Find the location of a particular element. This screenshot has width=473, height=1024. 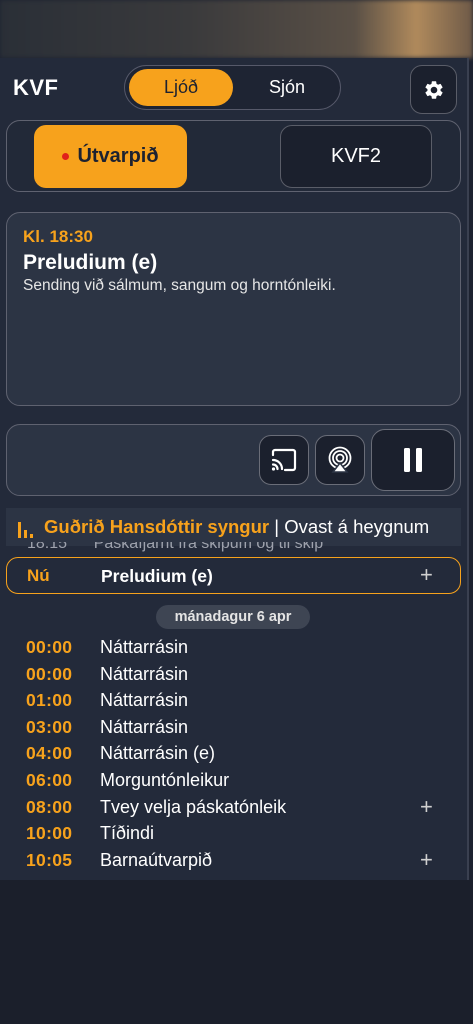

status-bar-blur is located at coordinates (236, 29).